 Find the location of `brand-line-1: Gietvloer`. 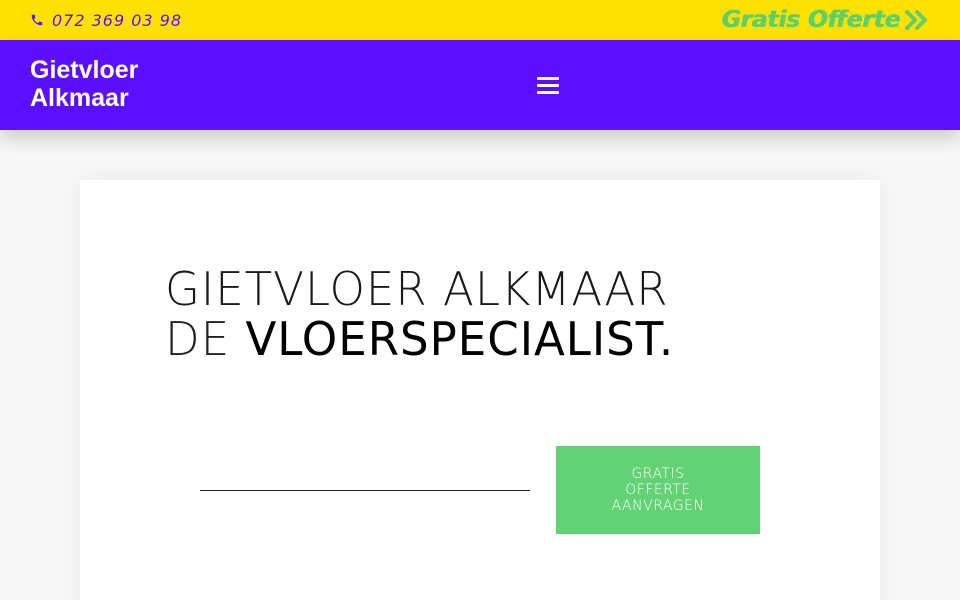

brand-line-1: Gietvloer is located at coordinates (84, 70).